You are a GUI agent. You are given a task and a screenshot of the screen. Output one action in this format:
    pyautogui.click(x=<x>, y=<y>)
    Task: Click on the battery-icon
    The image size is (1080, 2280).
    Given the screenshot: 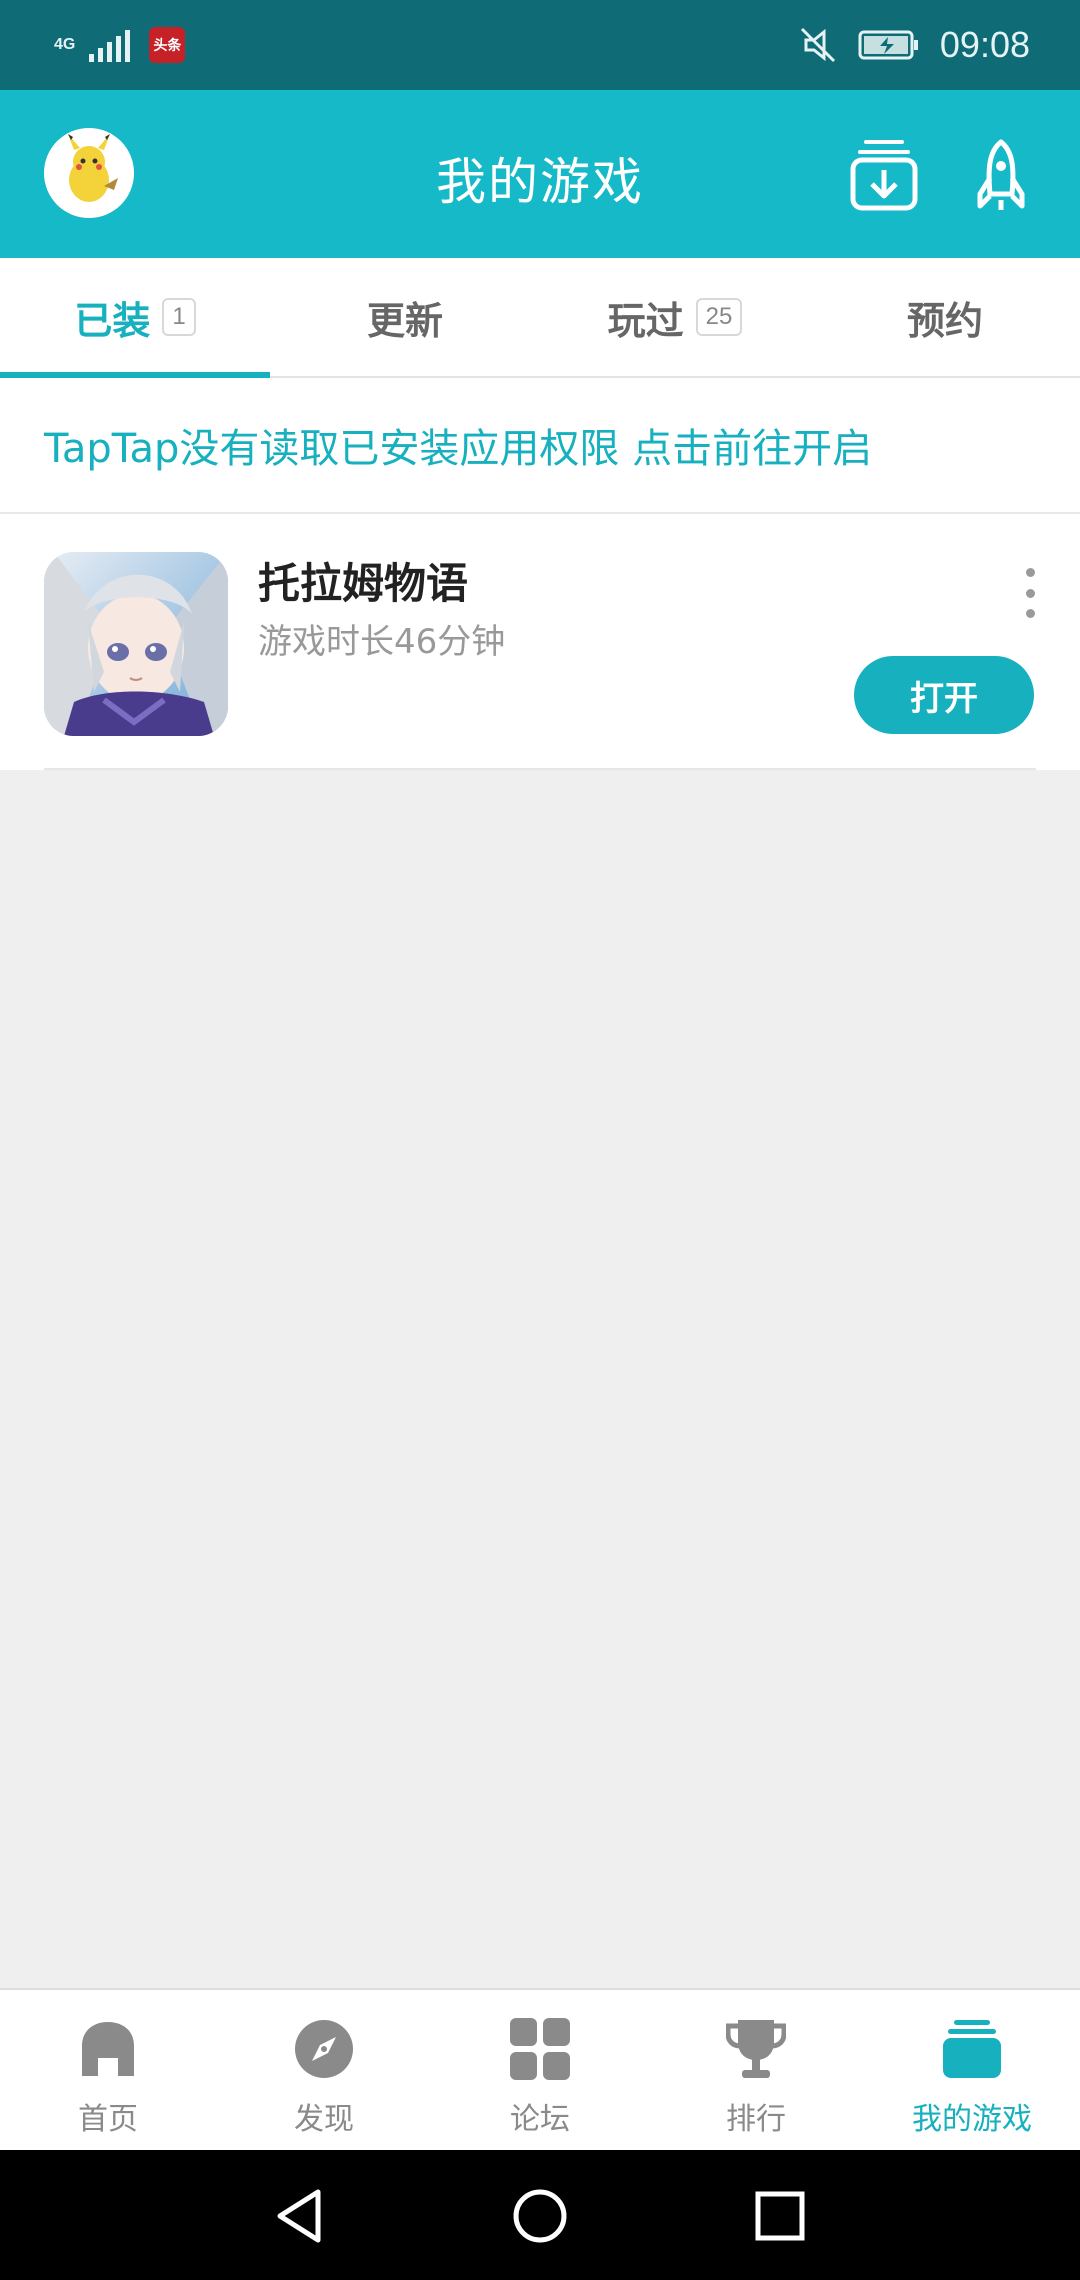 What is the action you would take?
    pyautogui.click(x=888, y=45)
    